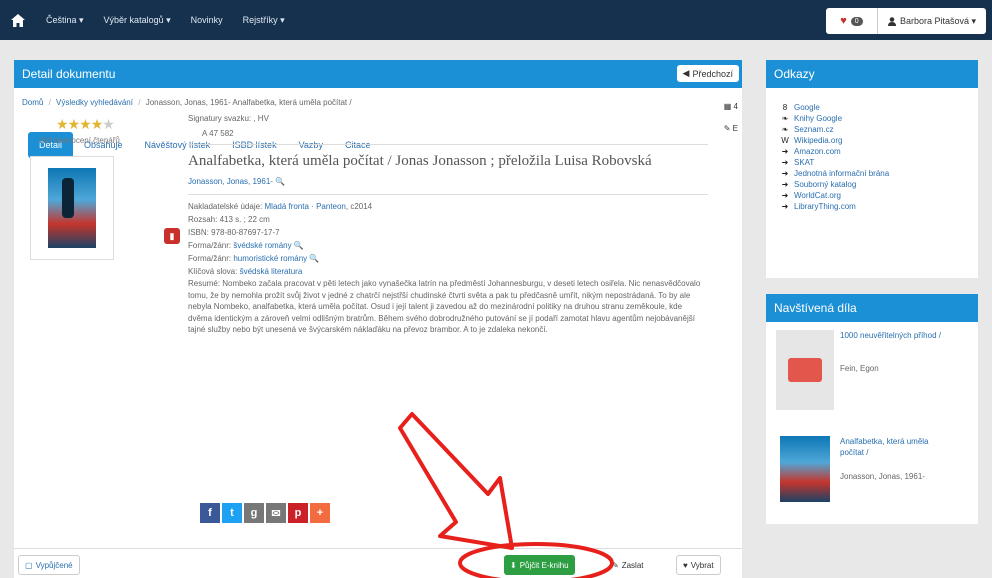  I want to click on record-tools: ▦ 4 ✎ E, so click(731, 118).